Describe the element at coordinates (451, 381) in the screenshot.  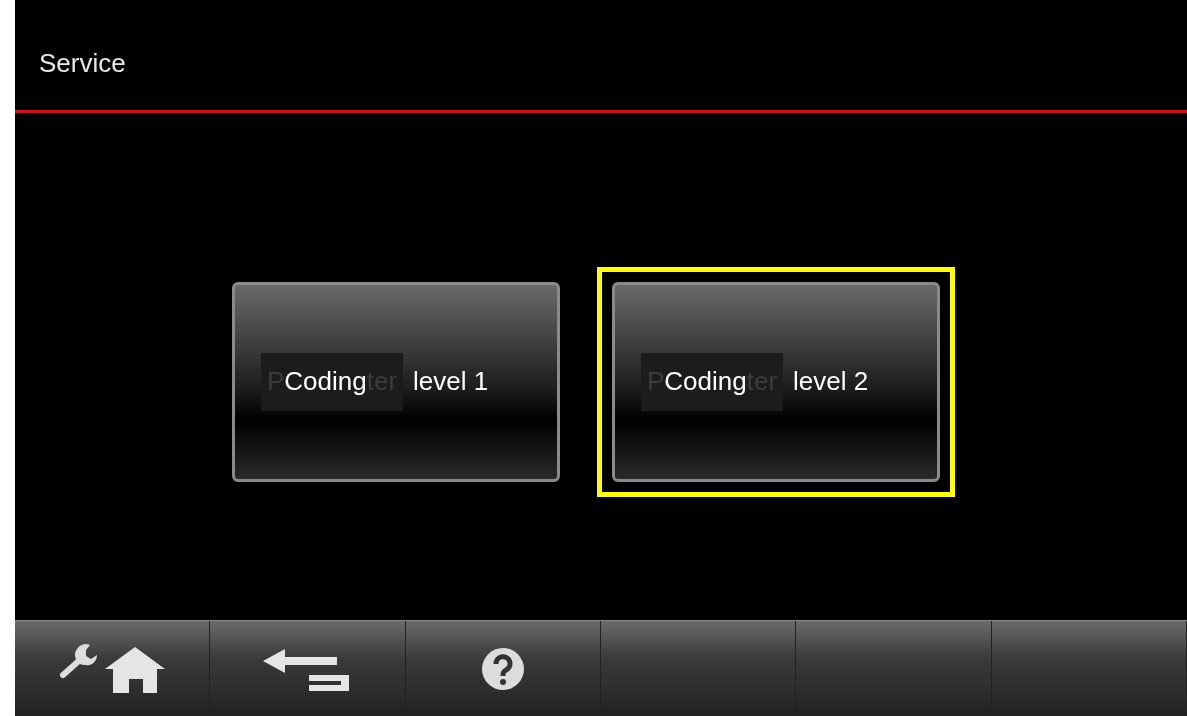
I see `button-label: level 1` at that location.